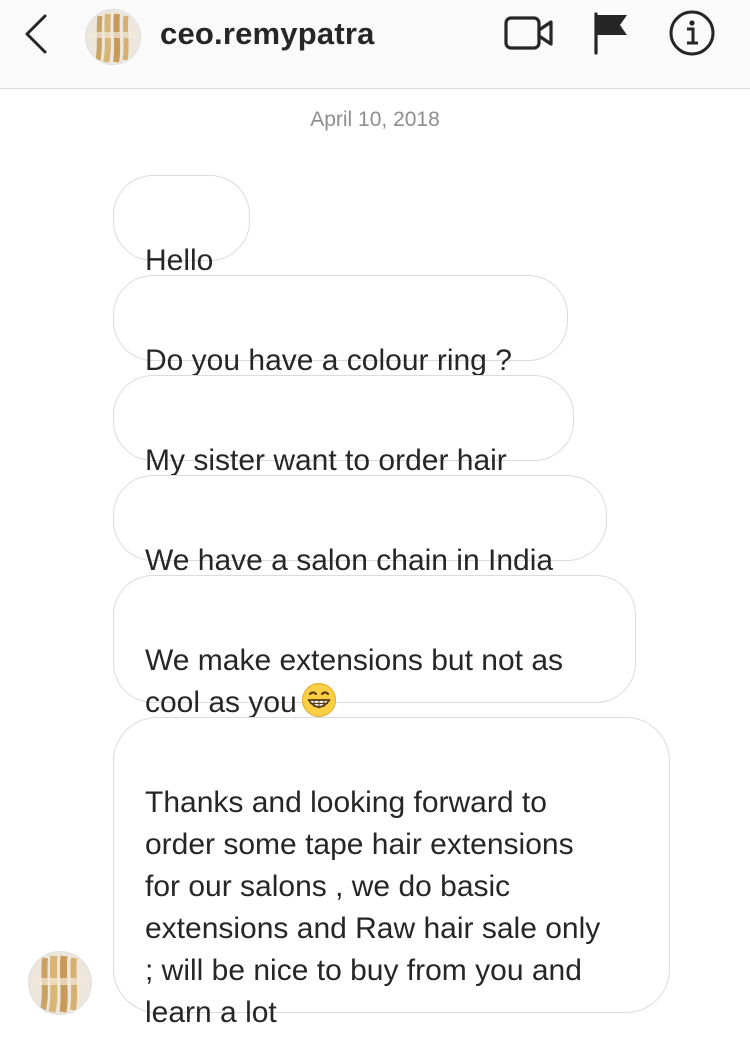 The image size is (750, 1037). Describe the element at coordinates (319, 700) in the screenshot. I see `grinning-face-icon` at that location.